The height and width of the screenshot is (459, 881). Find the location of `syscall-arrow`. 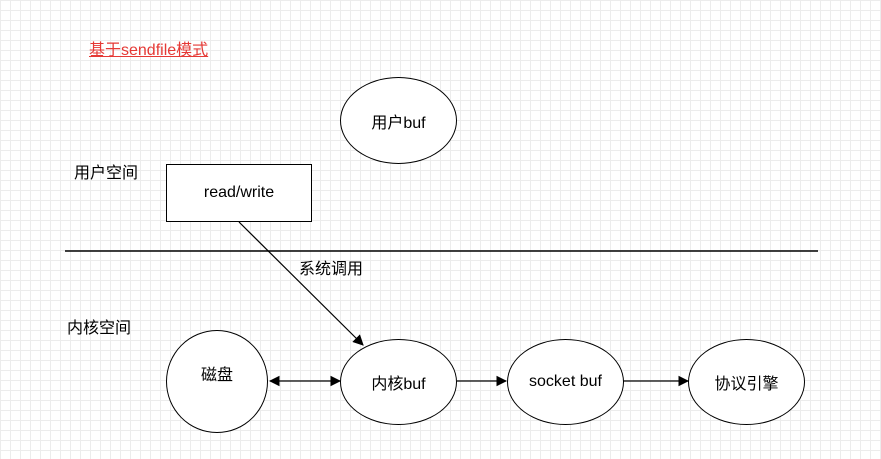

syscall-arrow is located at coordinates (301, 283).